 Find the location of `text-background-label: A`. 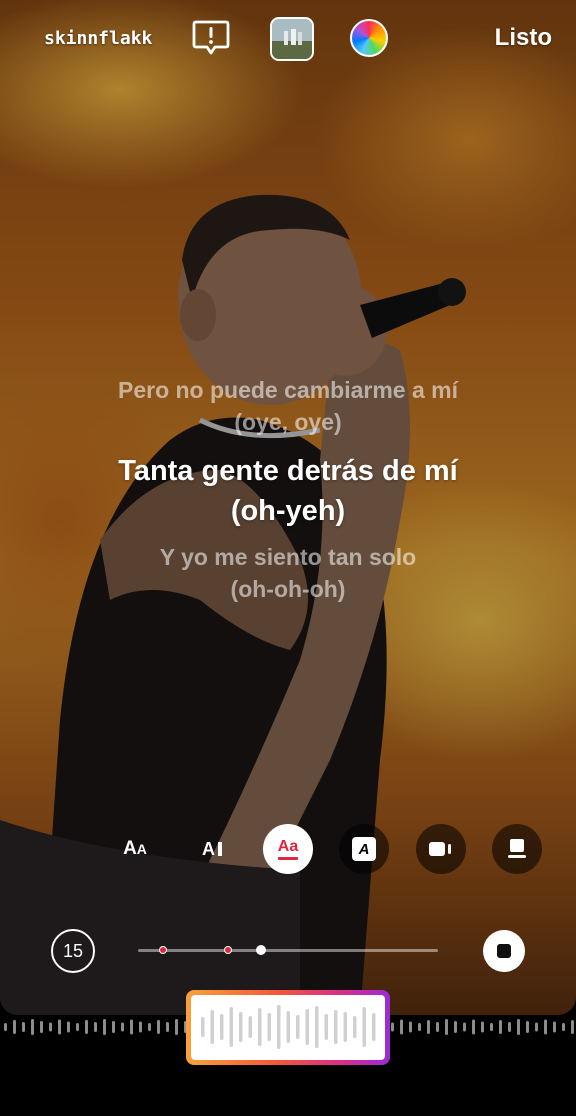

text-background-label: A is located at coordinates (364, 849).